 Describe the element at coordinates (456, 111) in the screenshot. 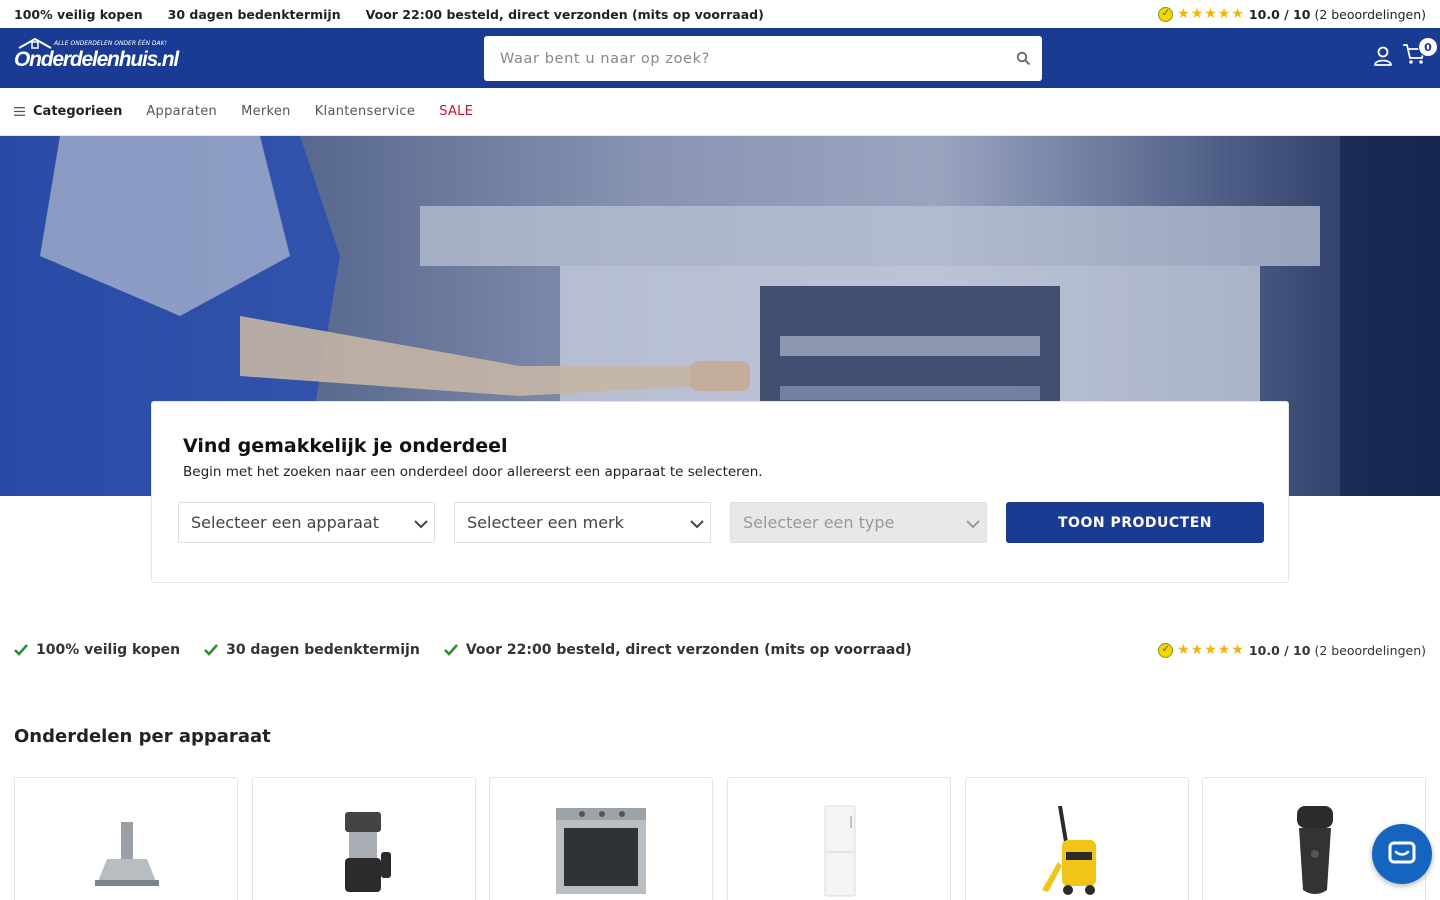

I see `nav-link-sale: SALE` at that location.